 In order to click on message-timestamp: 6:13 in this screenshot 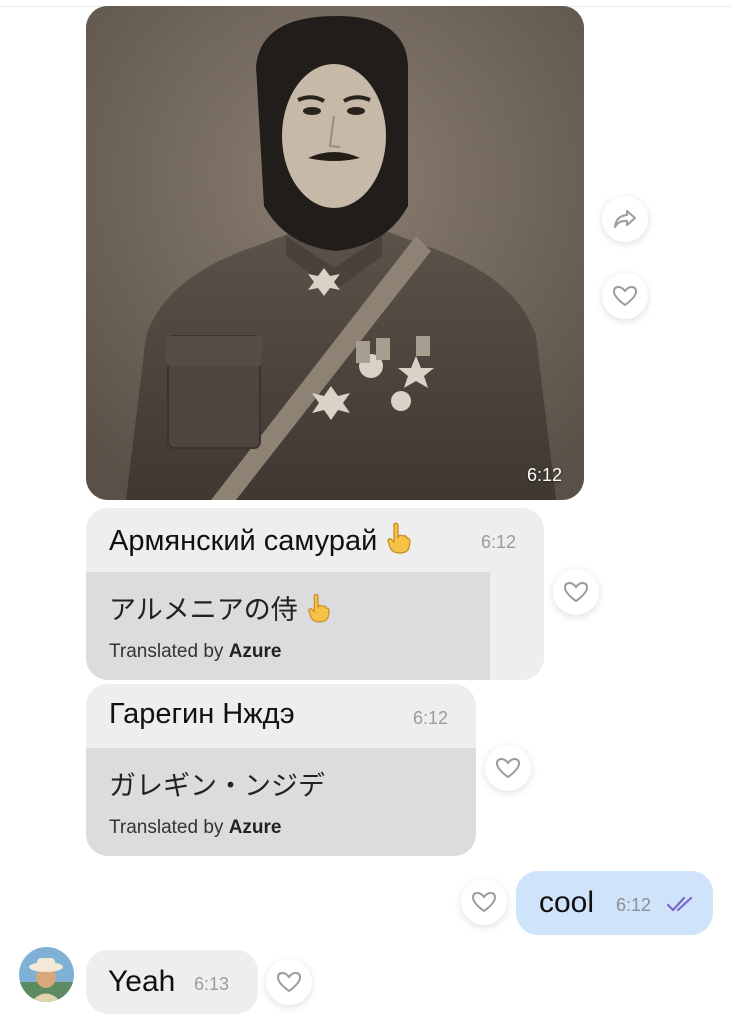, I will do `click(212, 984)`.